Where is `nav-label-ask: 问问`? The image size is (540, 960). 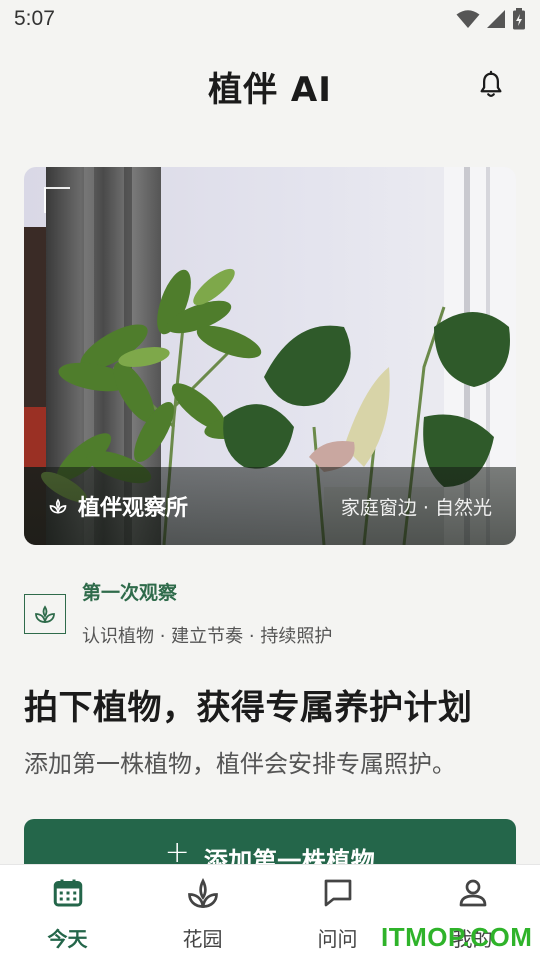 nav-label-ask: 问问 is located at coordinates (337, 939).